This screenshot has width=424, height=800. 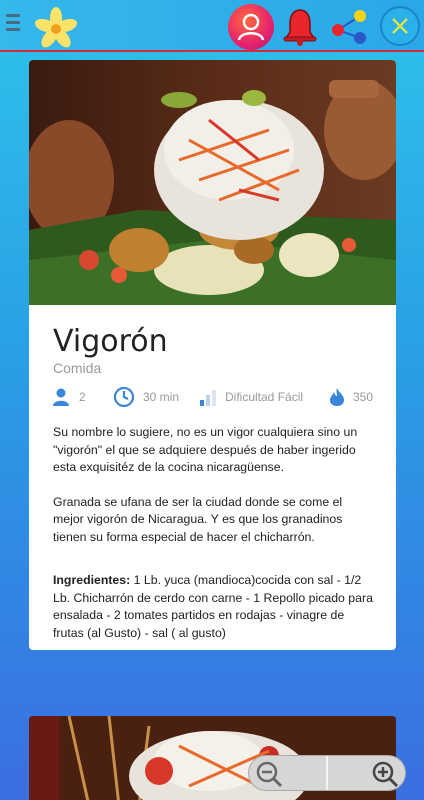 I want to click on servings-value: 2, so click(x=82, y=397).